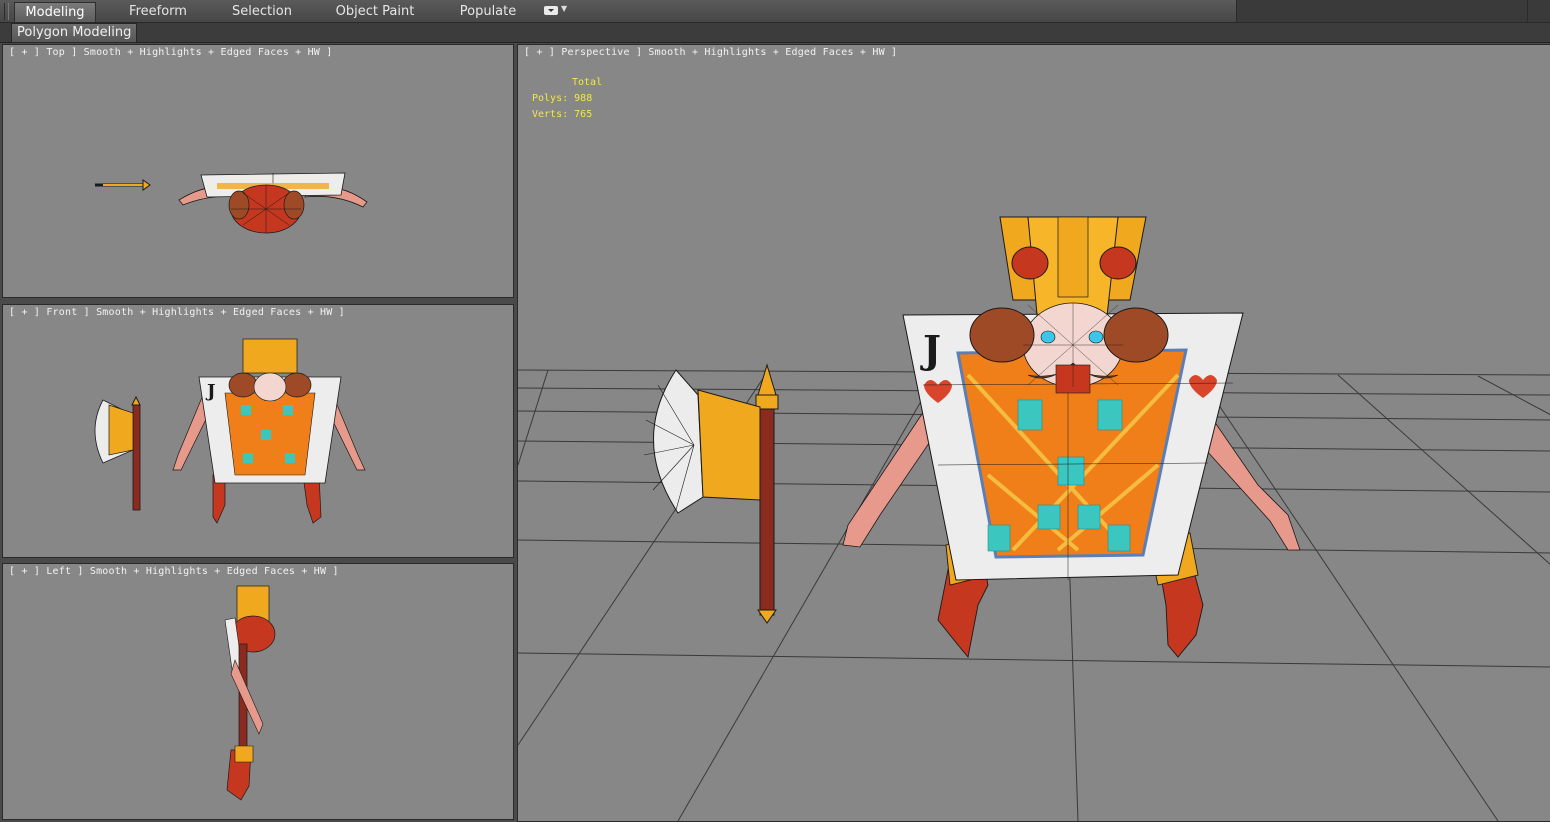 This screenshot has height=822, width=1550. Describe the element at coordinates (930, 349) in the screenshot. I see `perspective-card-letter: J` at that location.